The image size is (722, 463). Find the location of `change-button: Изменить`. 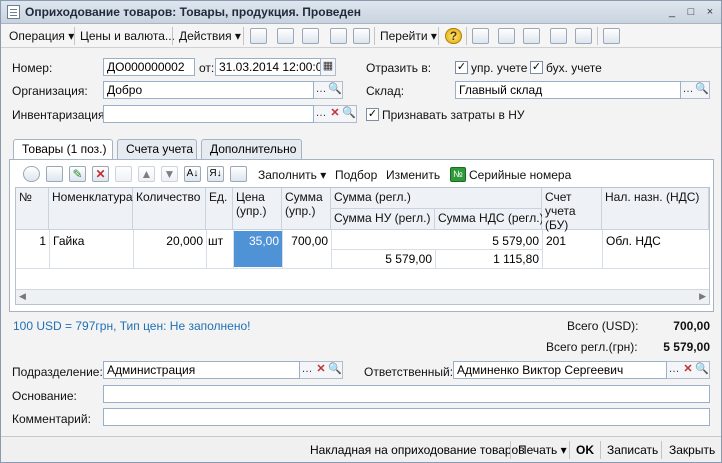

change-button: Изменить is located at coordinates (413, 175).